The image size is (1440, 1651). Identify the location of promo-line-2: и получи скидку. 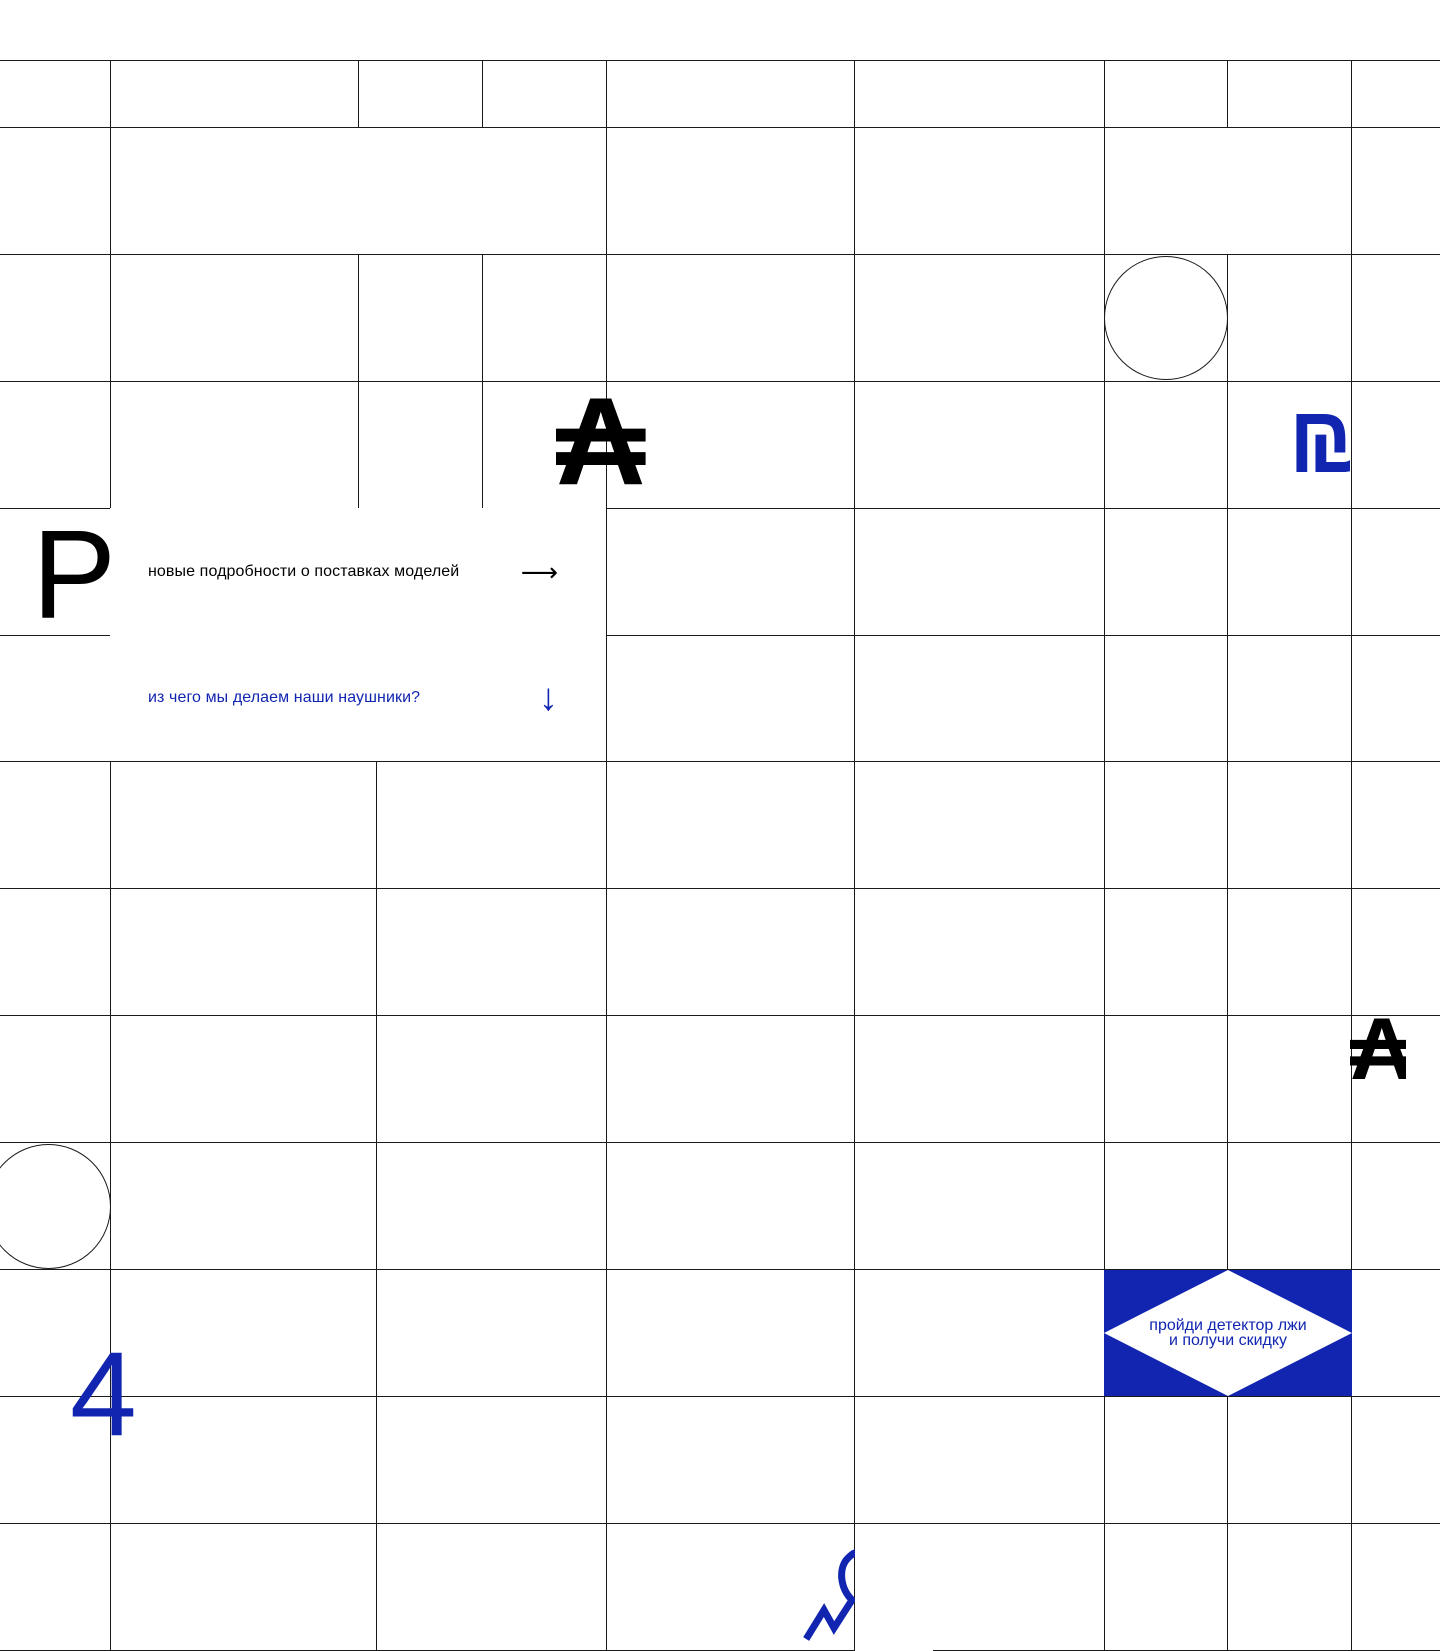
(1228, 1340).